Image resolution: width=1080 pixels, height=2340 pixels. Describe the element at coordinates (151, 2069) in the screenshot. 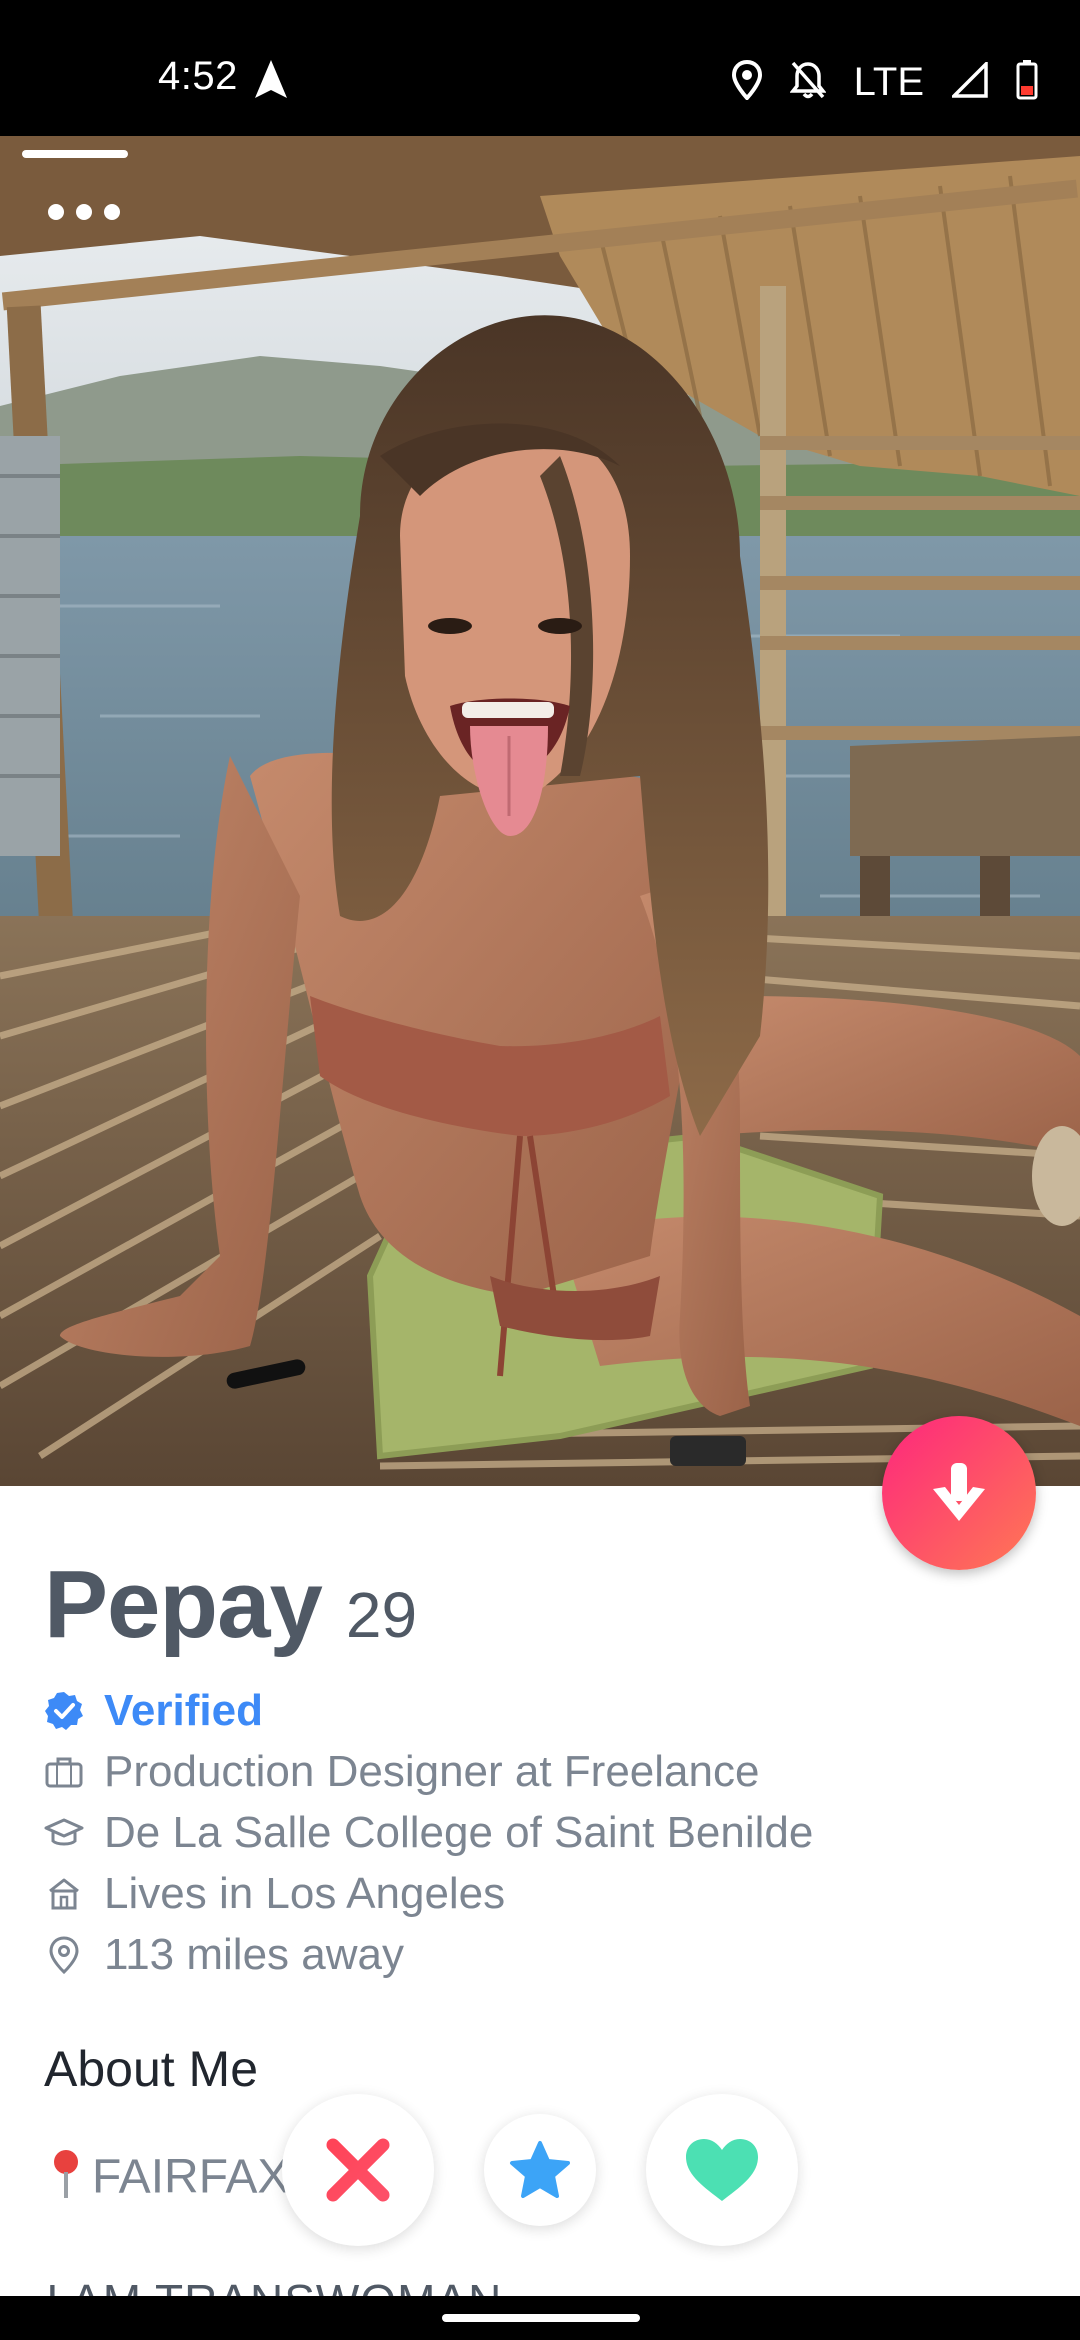

I see `about-me-heading: About Me` at that location.